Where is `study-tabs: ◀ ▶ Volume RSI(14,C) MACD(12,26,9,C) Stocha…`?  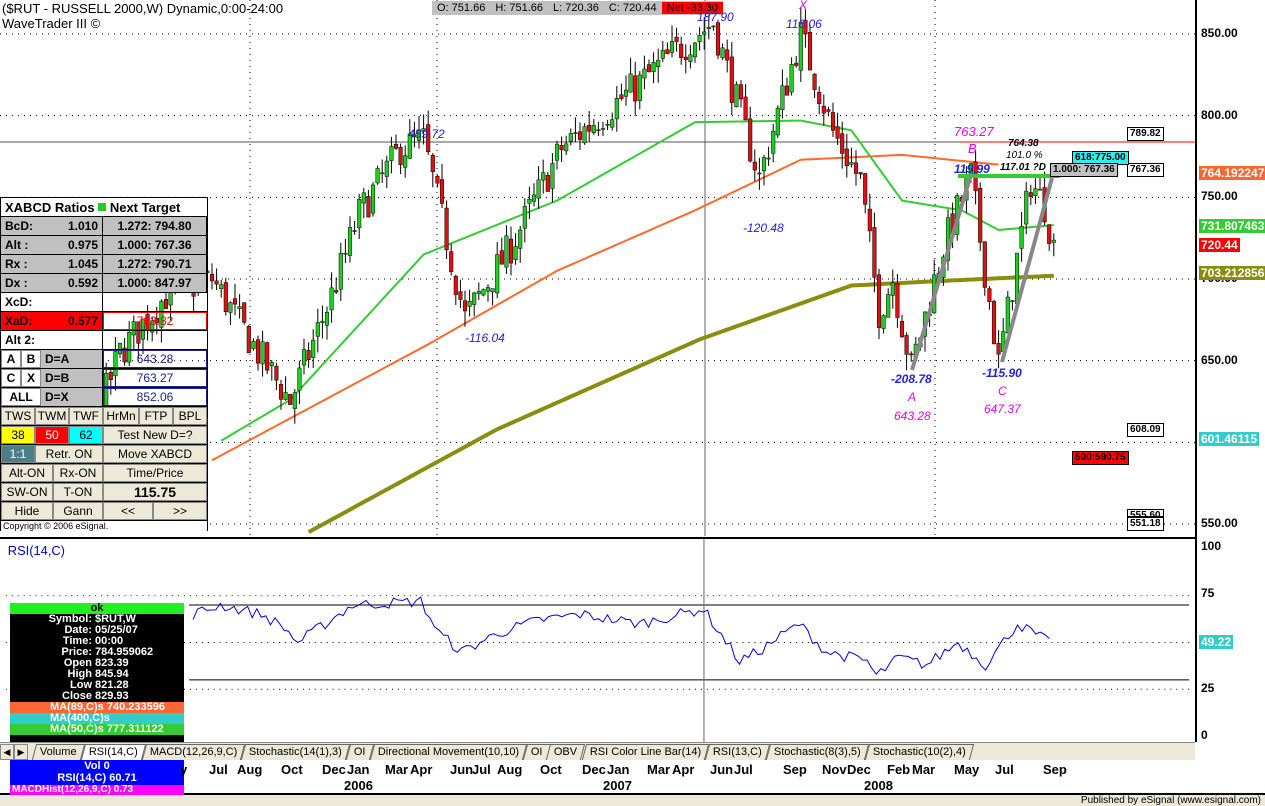
study-tabs: ◀ ▶ Volume RSI(14,C) MACD(12,26,9,C) Stocha… is located at coordinates (597, 751).